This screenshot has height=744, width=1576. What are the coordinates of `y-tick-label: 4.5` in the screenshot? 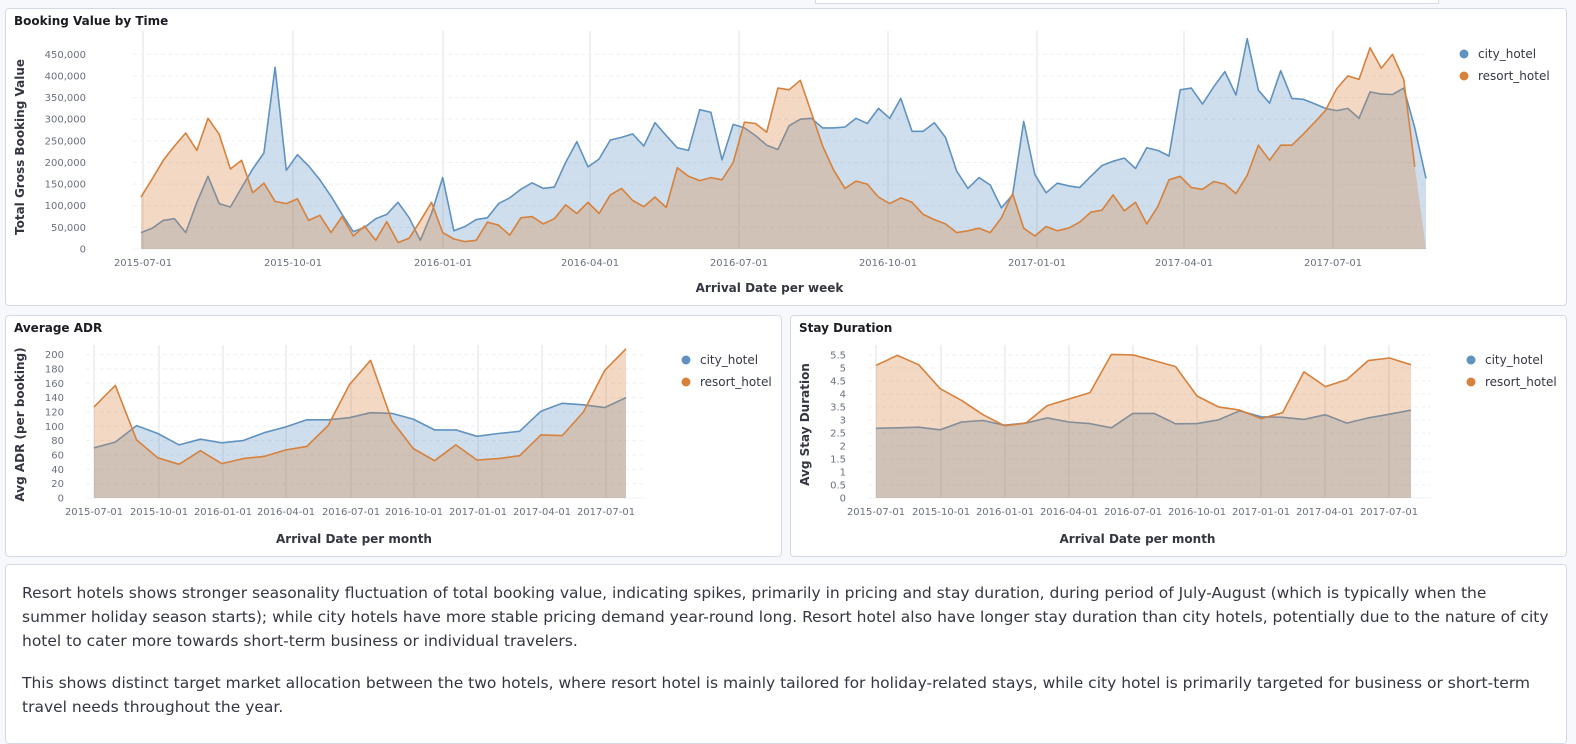 It's located at (838, 381).